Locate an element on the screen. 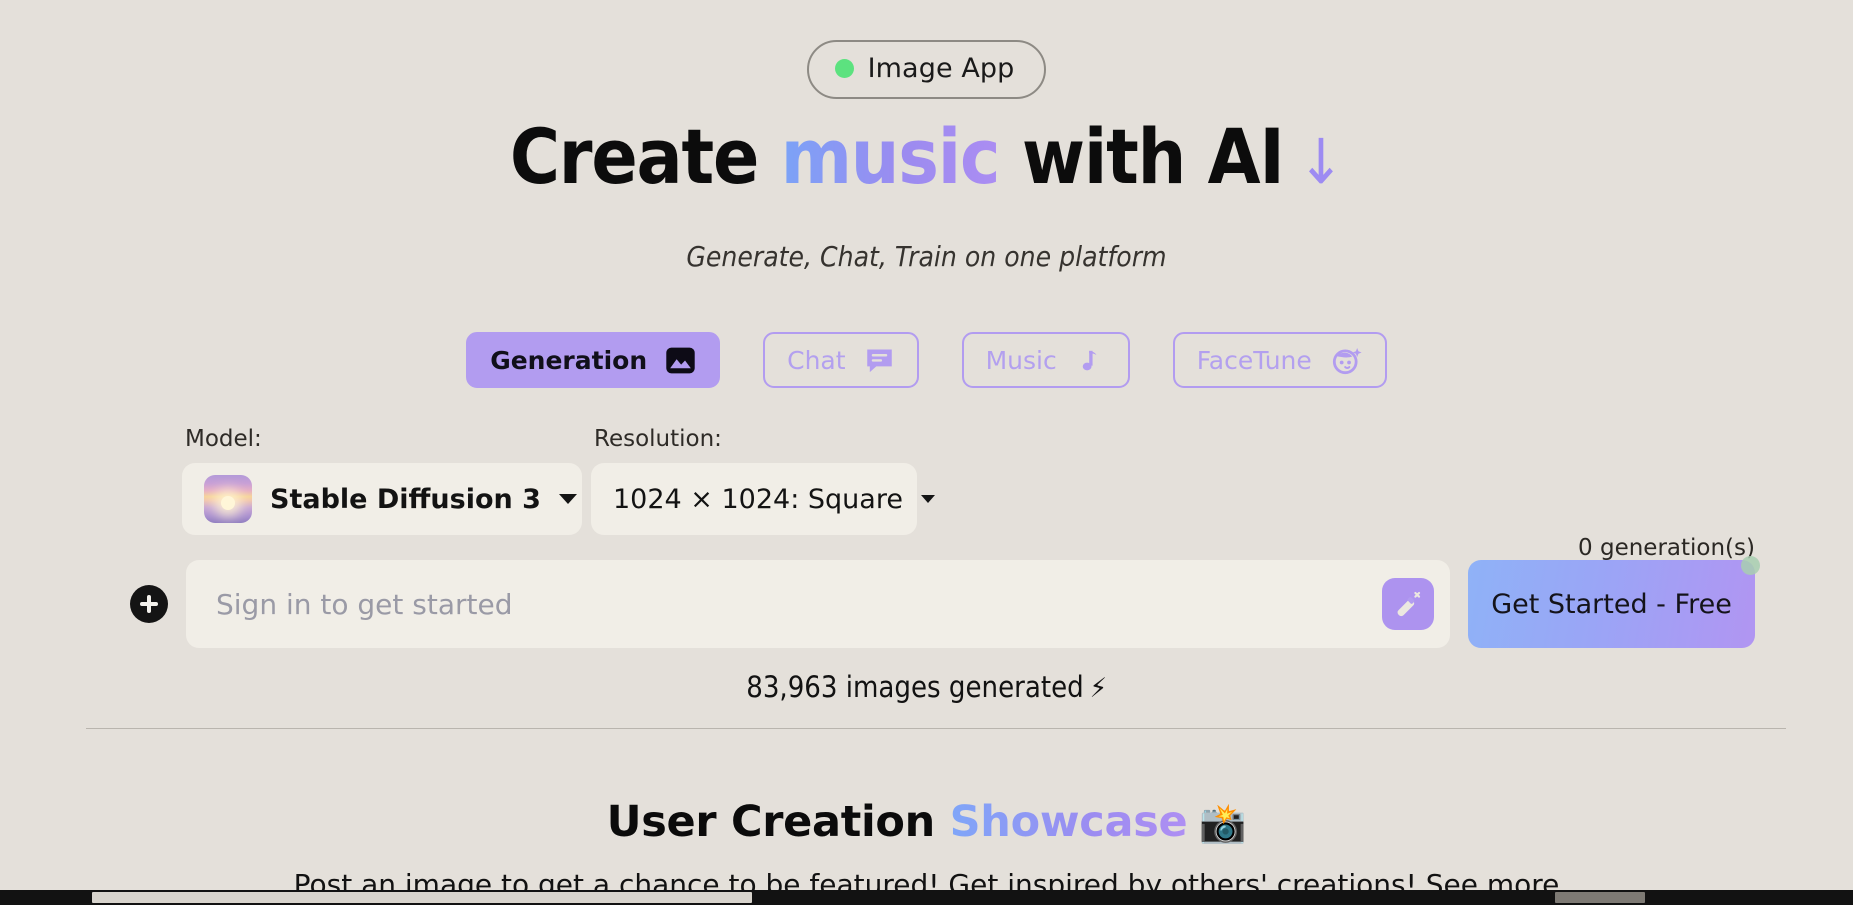  plus-icon is located at coordinates (149, 604).